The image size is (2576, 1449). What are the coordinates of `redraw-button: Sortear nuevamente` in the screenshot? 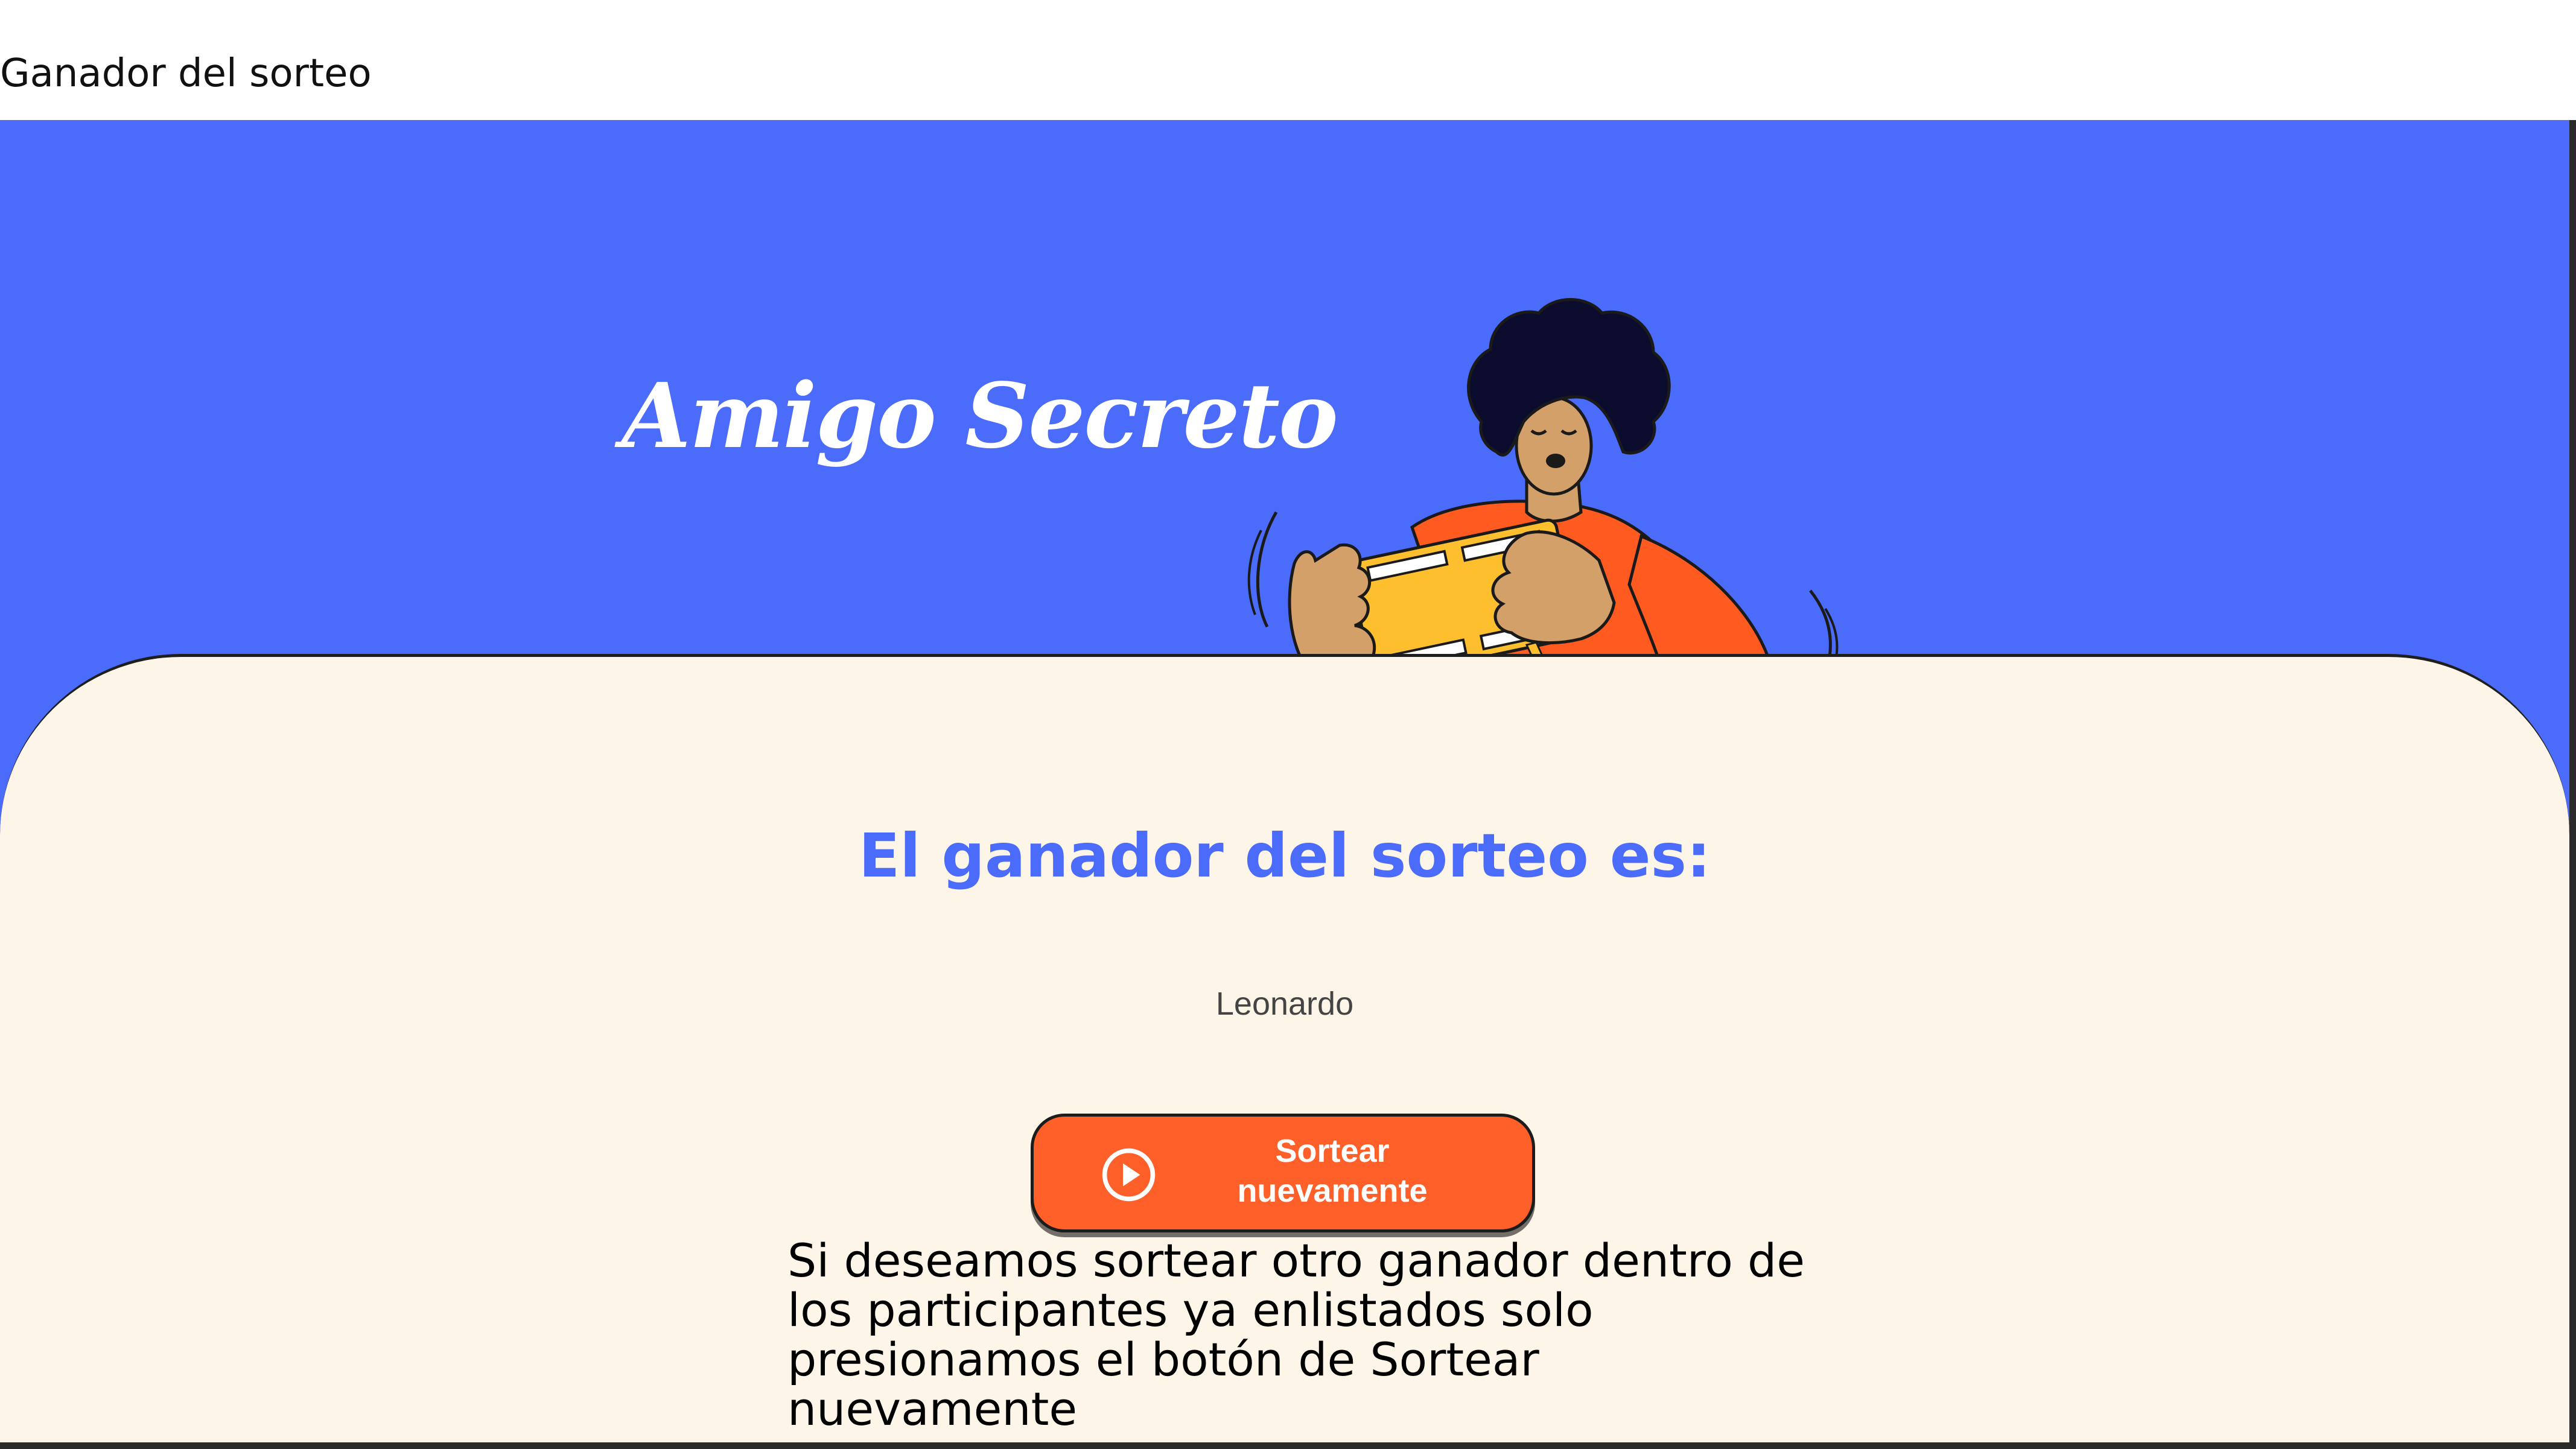 It's located at (1283, 1173).